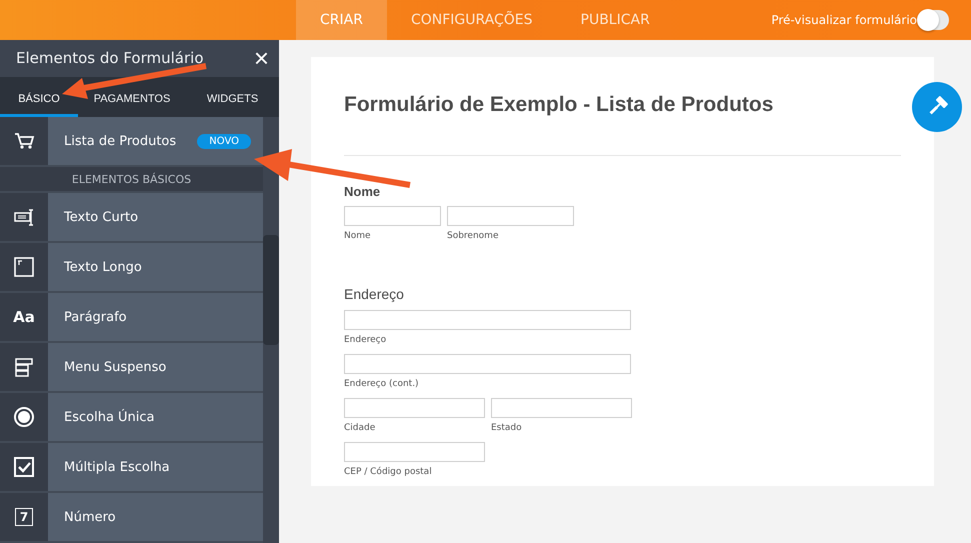 The height and width of the screenshot is (543, 971). I want to click on field-sublabel: Estado, so click(507, 428).